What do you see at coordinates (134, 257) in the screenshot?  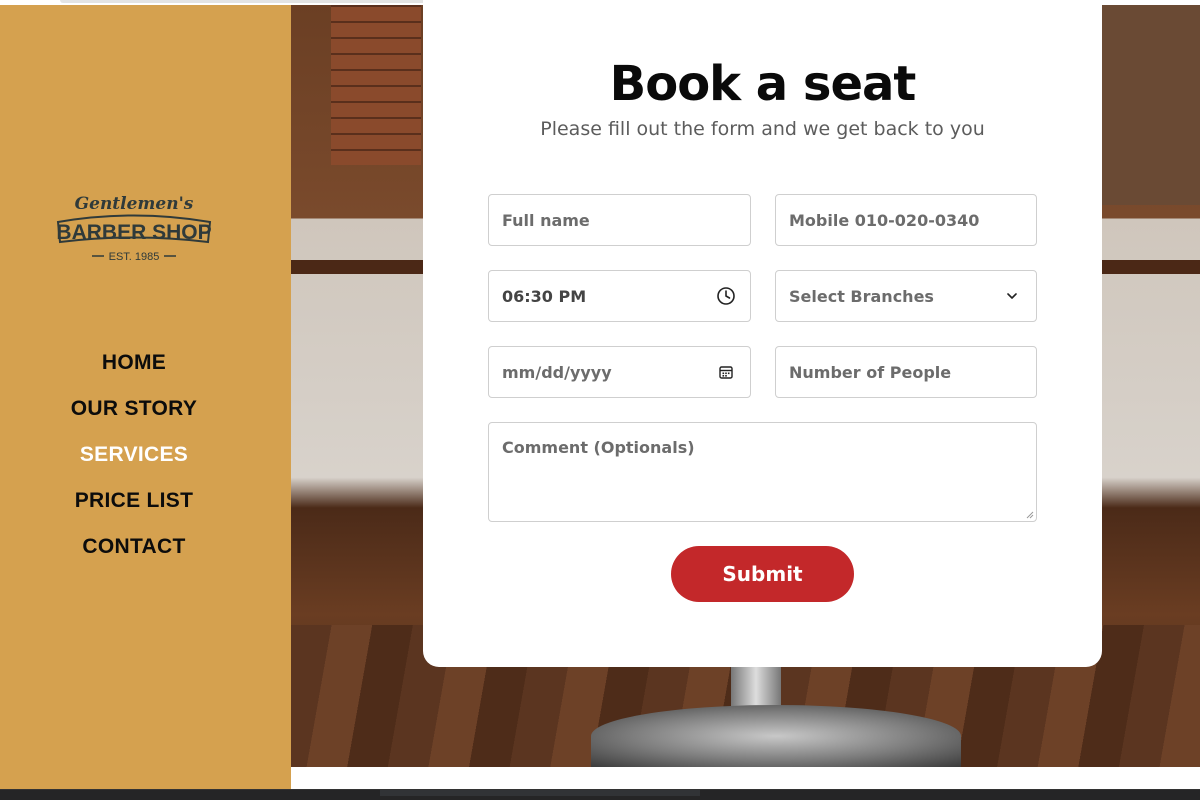 I see `logo-est: EST. 1985` at bounding box center [134, 257].